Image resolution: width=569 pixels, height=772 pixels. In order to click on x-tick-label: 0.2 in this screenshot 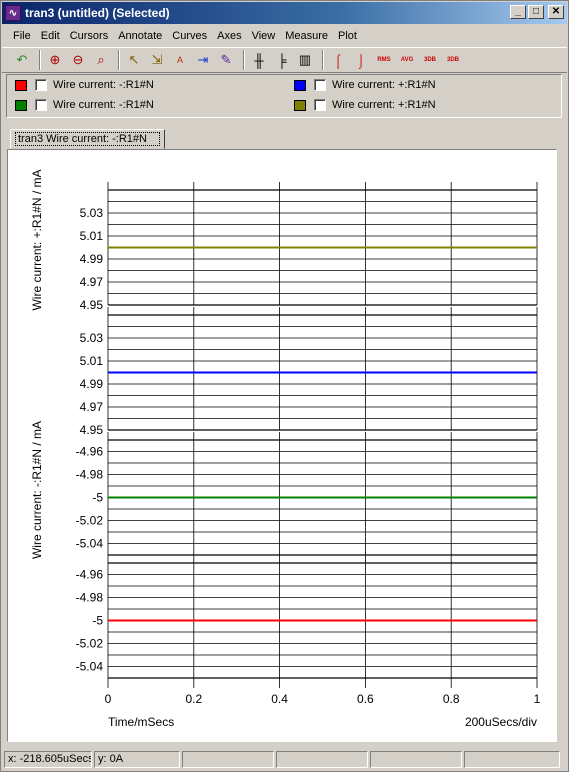, I will do `click(193, 699)`.